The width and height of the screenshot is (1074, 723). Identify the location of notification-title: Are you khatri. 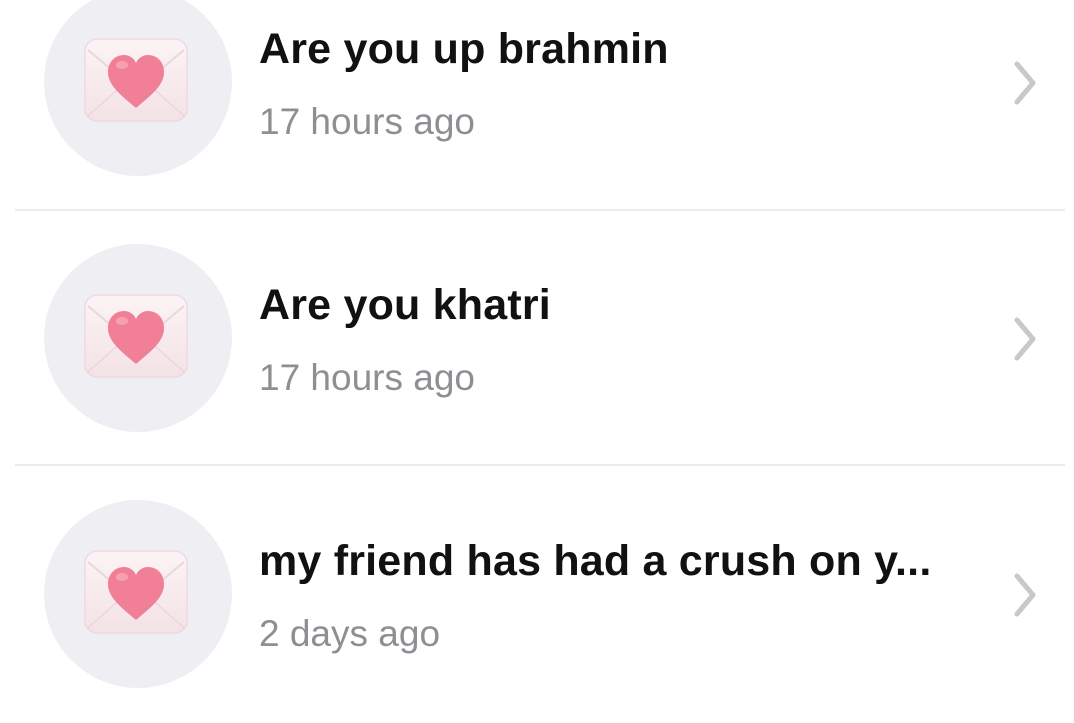
(405, 305).